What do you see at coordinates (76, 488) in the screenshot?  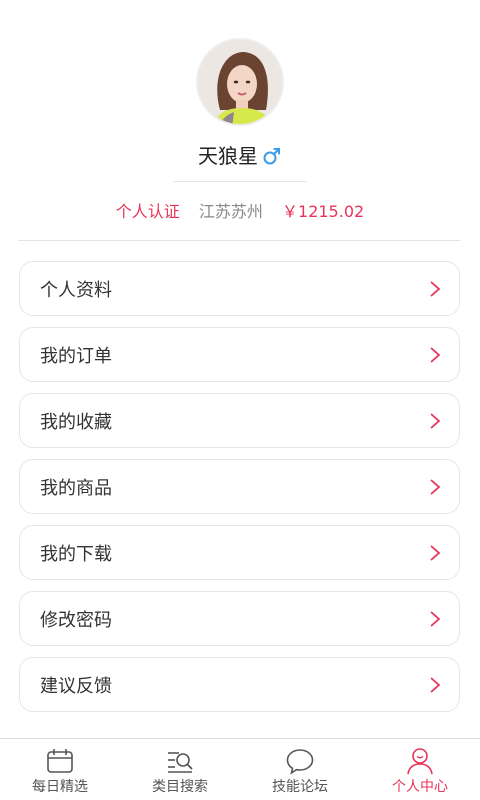 I see `menu-item-label: 我的商品` at bounding box center [76, 488].